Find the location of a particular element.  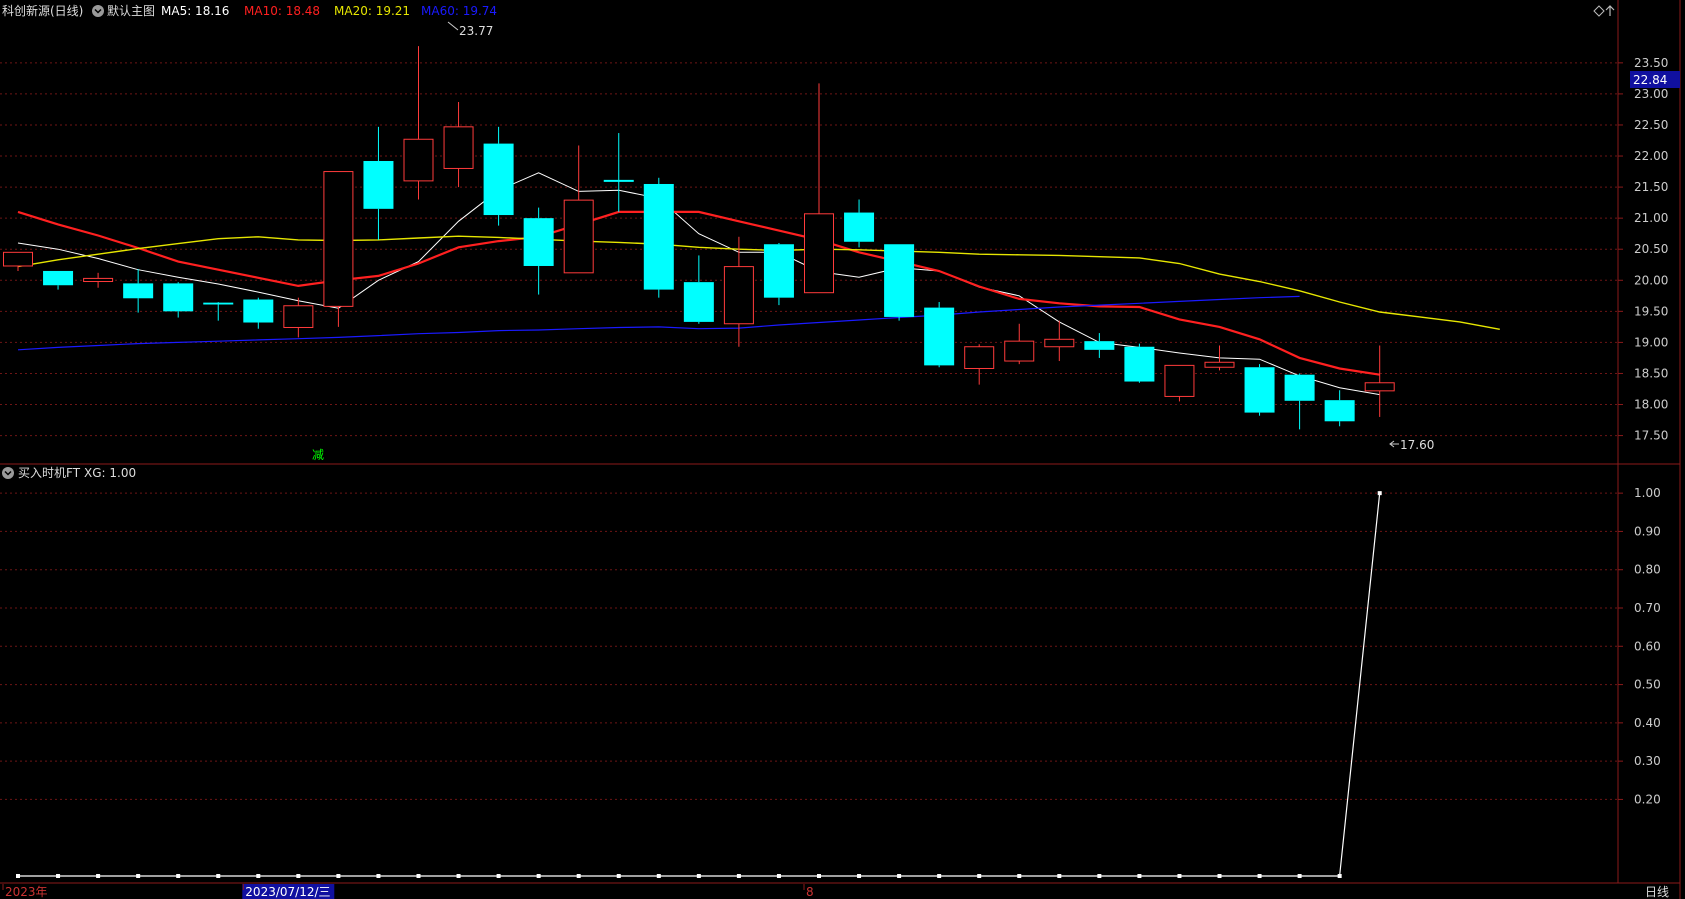

diamond-icon is located at coordinates (1599, 11).